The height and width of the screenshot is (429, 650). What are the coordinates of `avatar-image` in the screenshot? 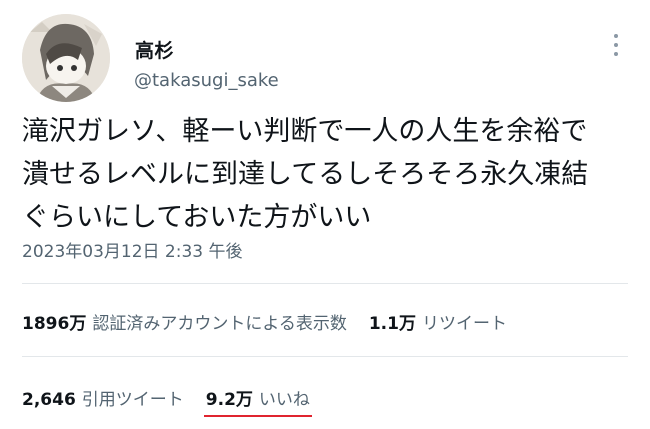 It's located at (66, 58).